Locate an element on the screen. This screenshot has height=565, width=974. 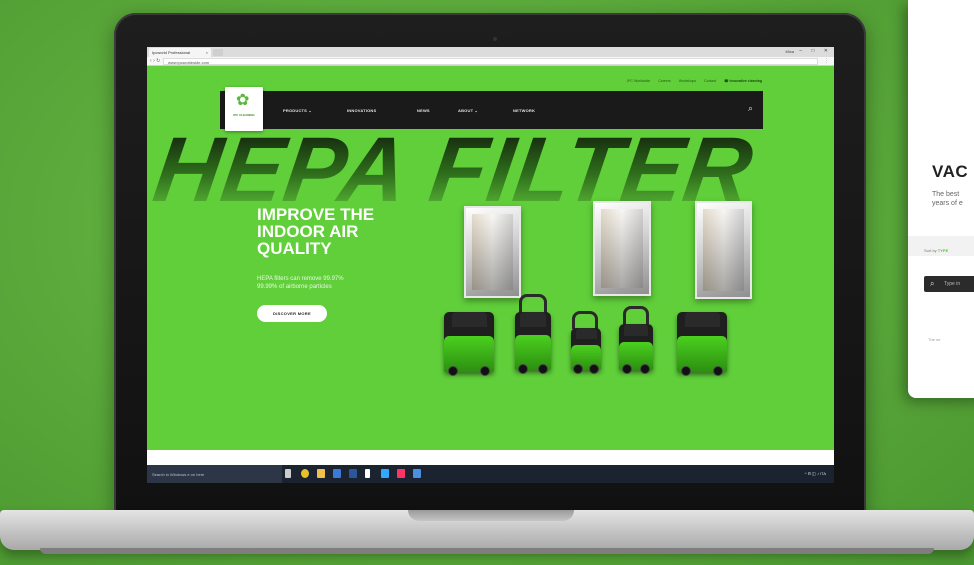
maximize-icon: □ is located at coordinates (812, 51).